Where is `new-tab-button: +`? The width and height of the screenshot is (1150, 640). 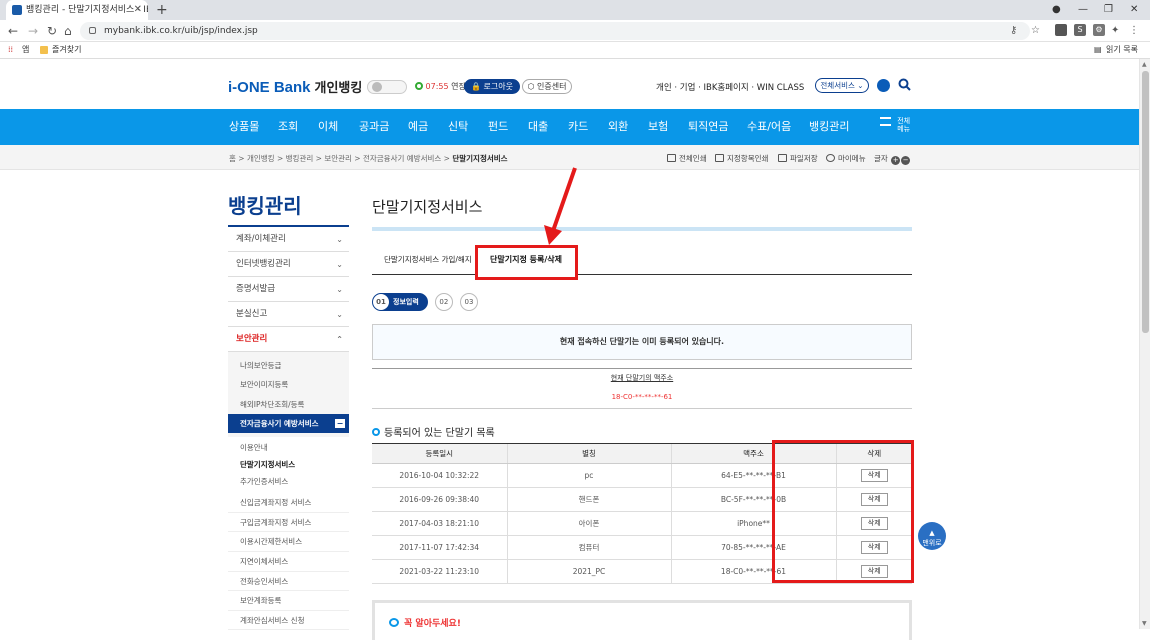 new-tab-button: + is located at coordinates (162, 10).